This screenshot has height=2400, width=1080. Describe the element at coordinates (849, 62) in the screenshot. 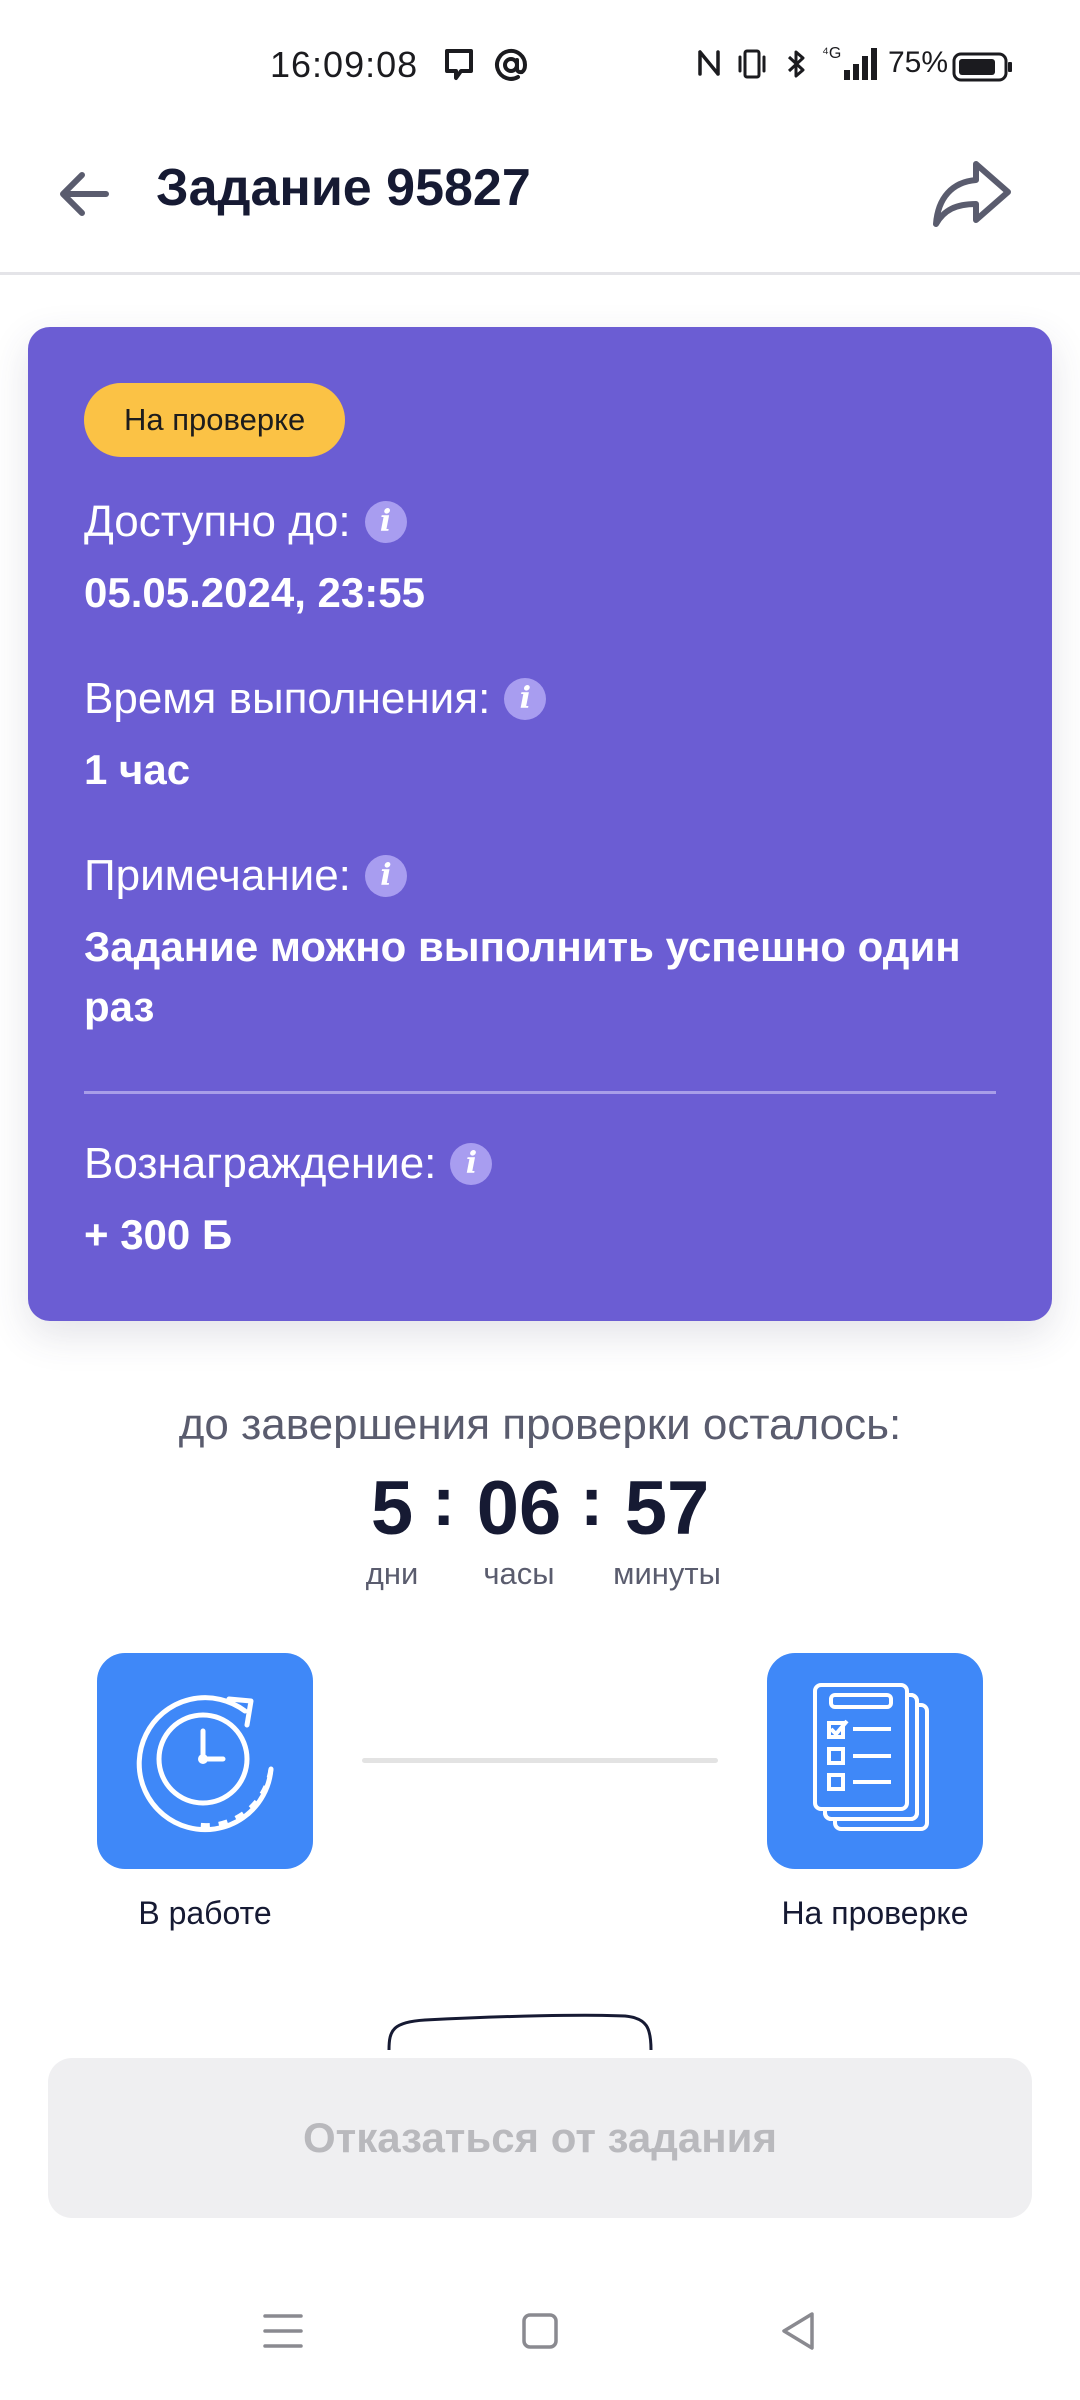

I see `signal-4g-icon: ⁴G` at that location.